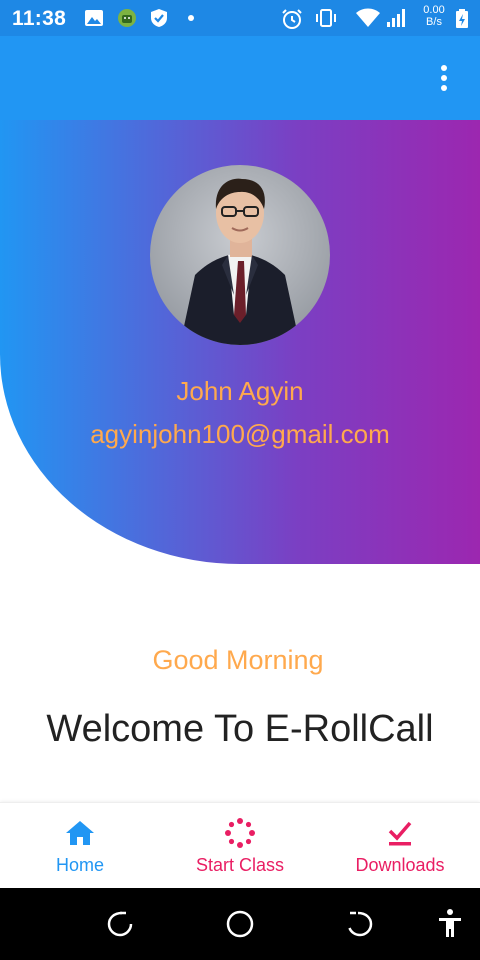 The height and width of the screenshot is (960, 480). Describe the element at coordinates (240, 434) in the screenshot. I see `user-email: agyinjohn100@gmail.com` at that location.